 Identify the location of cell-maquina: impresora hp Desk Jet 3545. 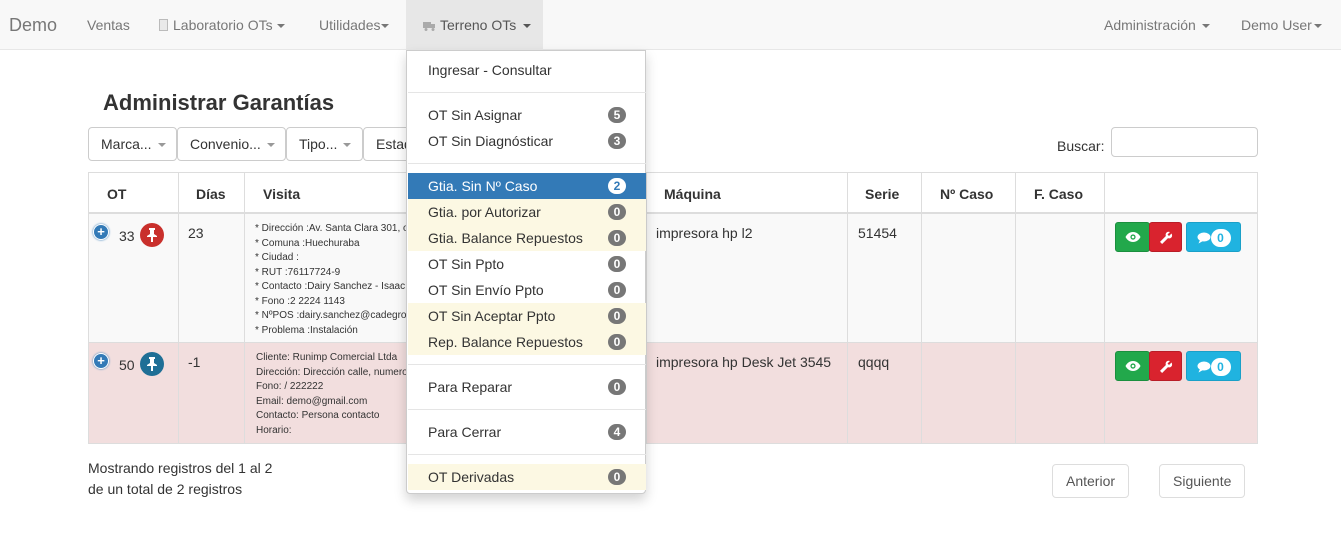
(744, 362).